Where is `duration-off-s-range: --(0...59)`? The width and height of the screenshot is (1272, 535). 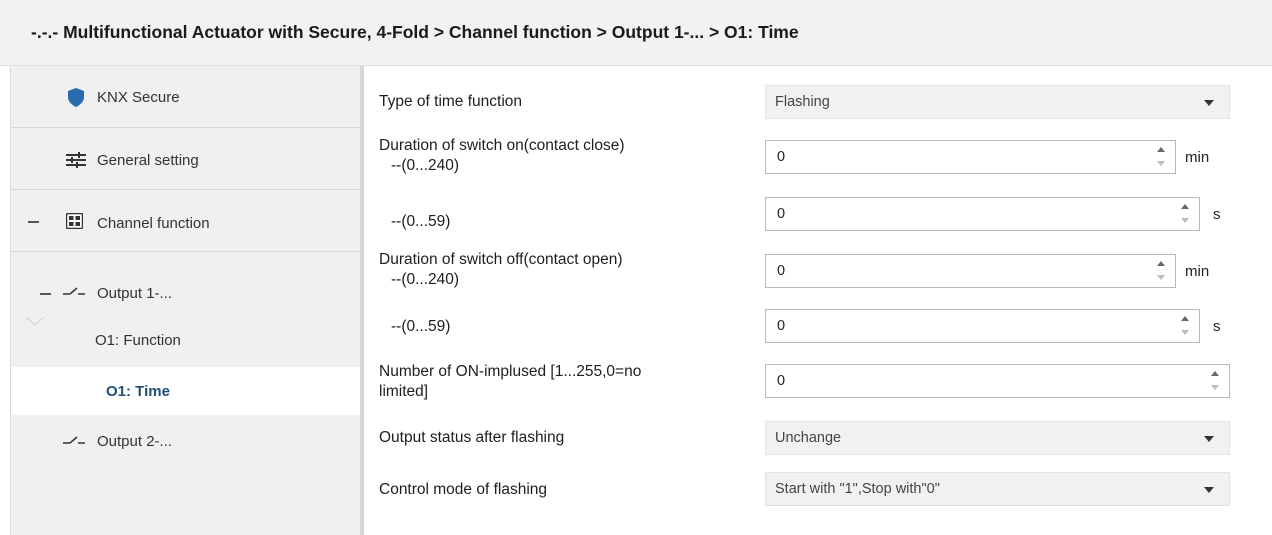 duration-off-s-range: --(0...59) is located at coordinates (421, 326).